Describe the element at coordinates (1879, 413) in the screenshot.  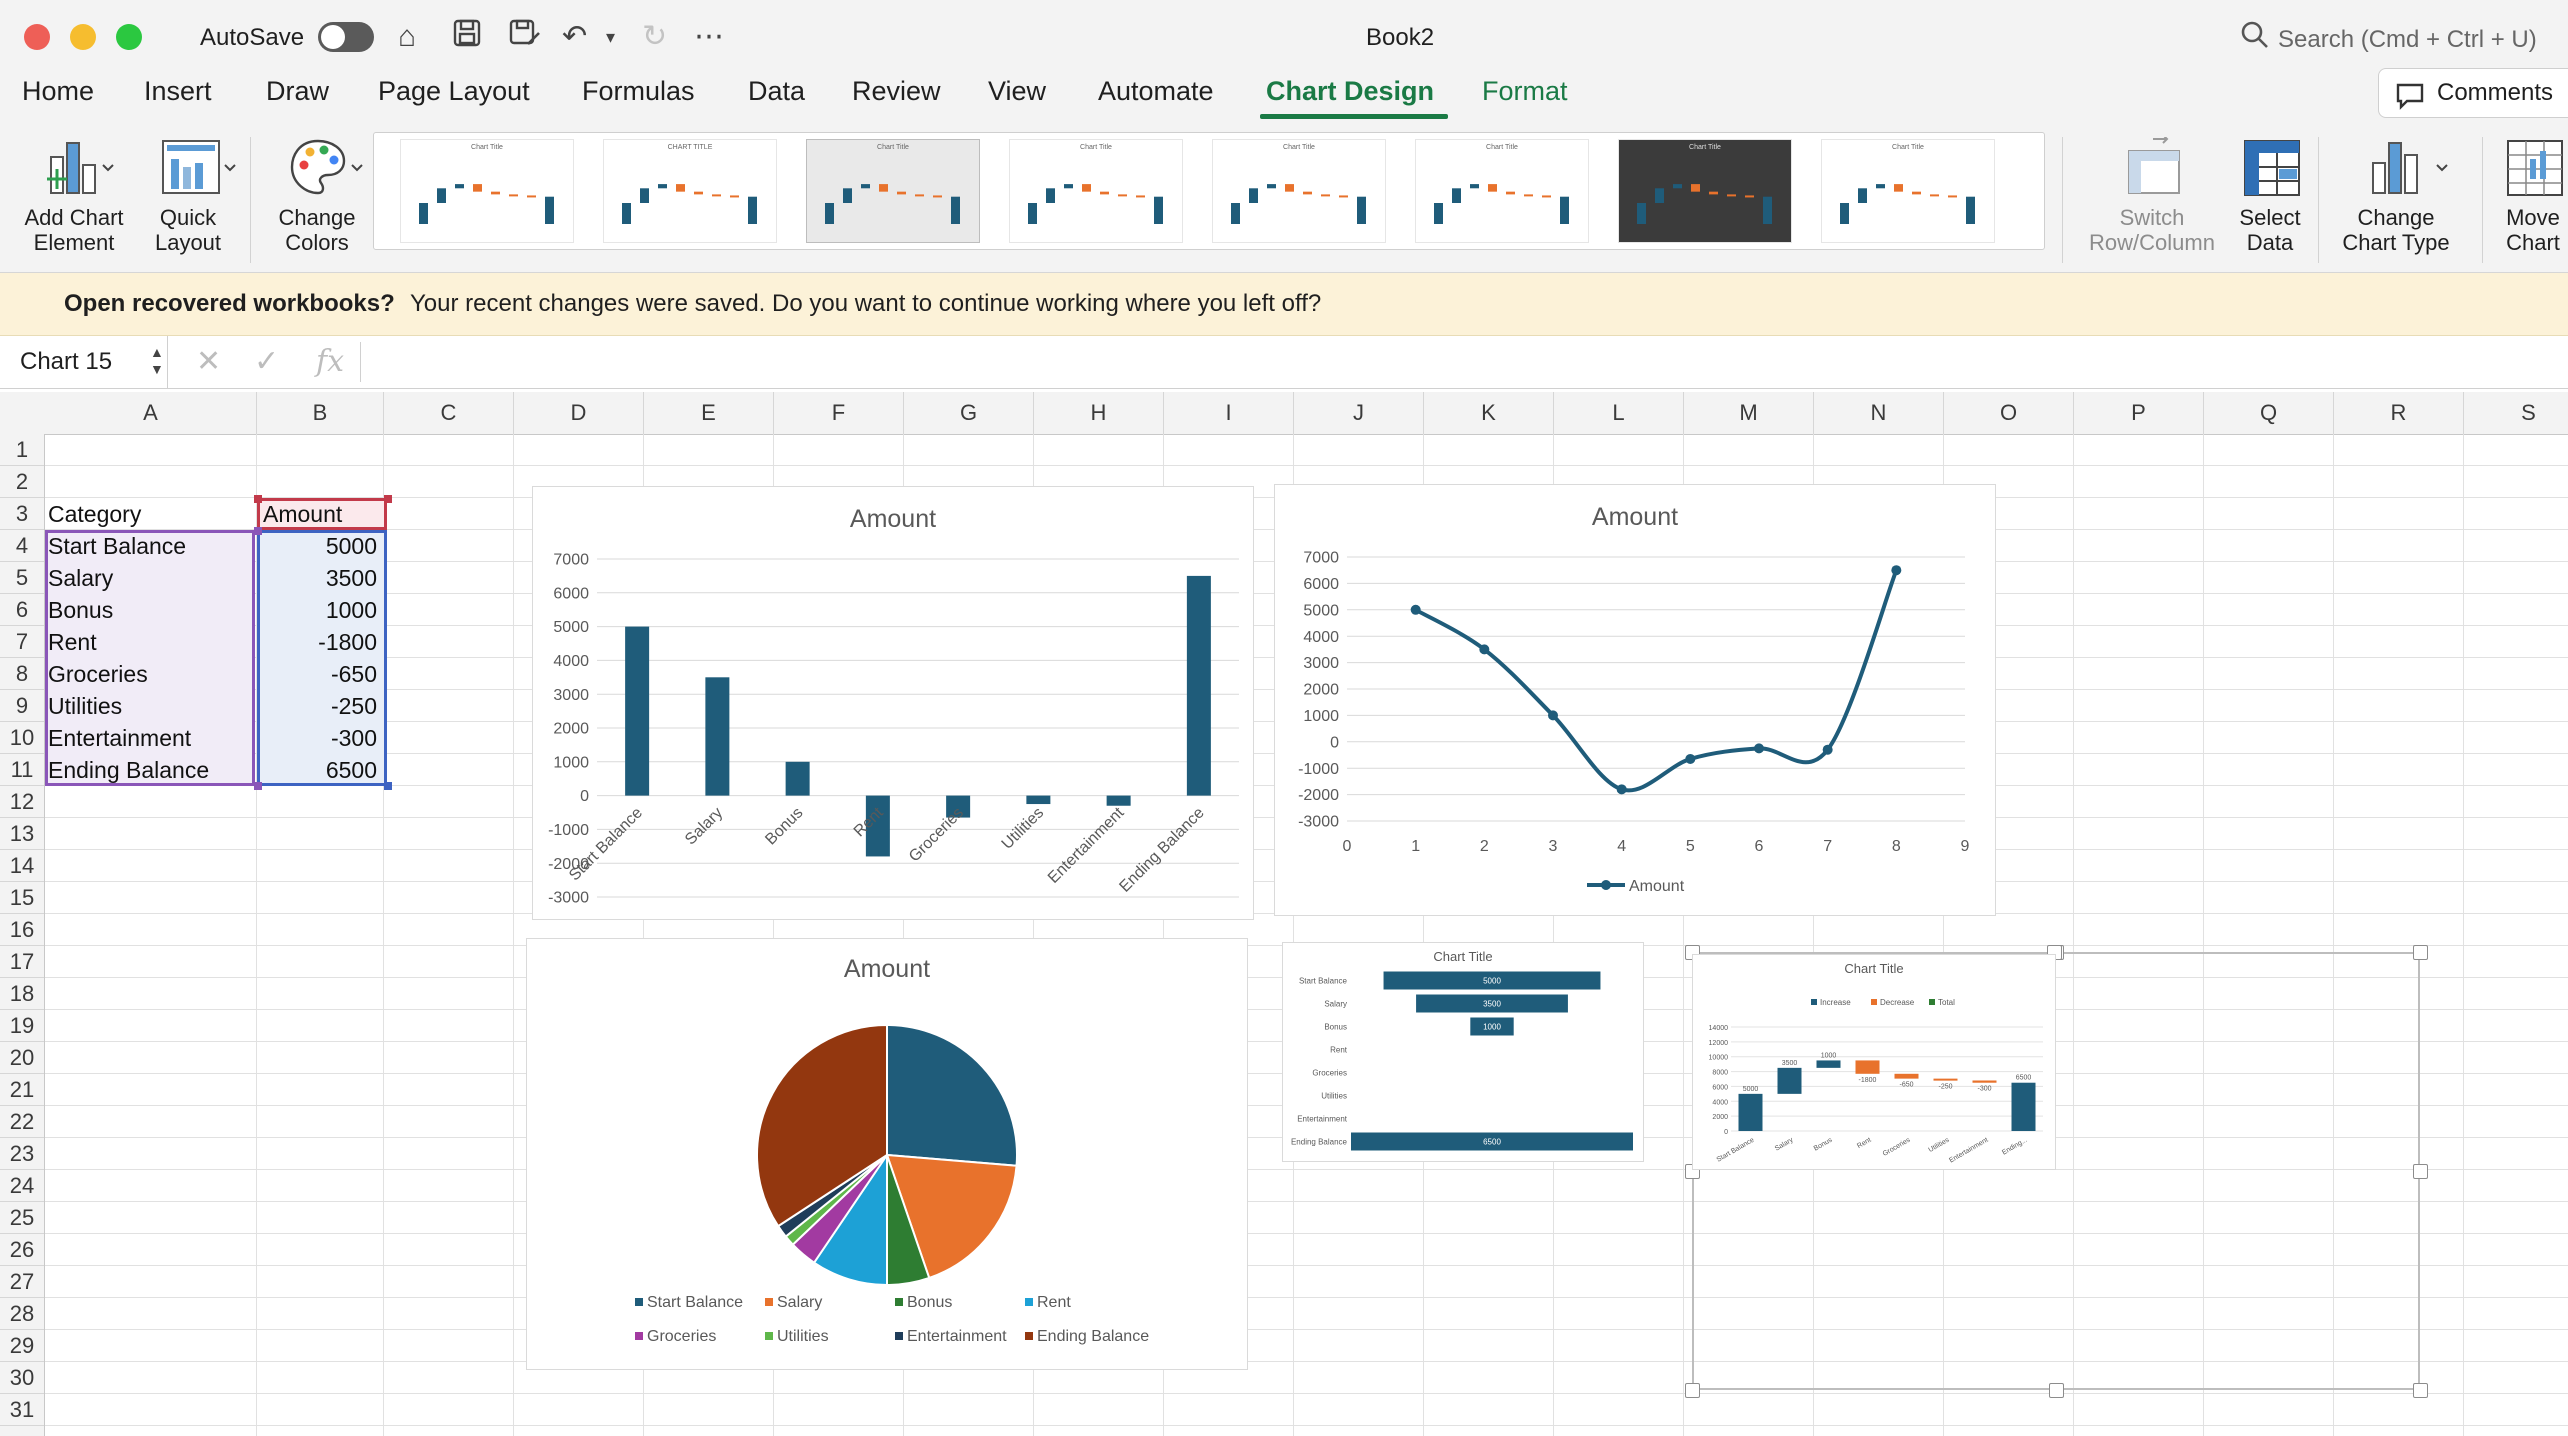
I see `column-header-n: N` at that location.